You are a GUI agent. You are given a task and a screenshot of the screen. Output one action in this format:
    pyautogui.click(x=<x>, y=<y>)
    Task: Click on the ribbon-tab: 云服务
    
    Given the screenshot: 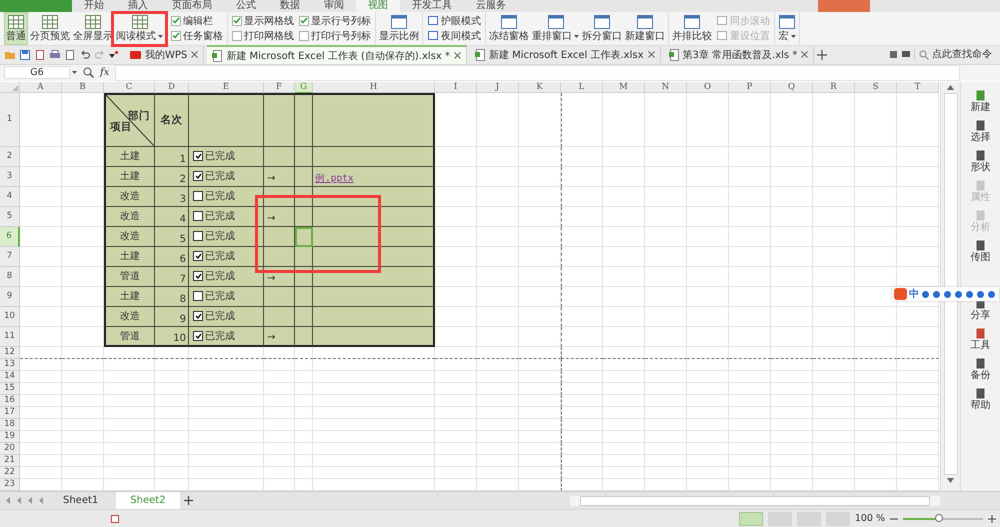 What is the action you would take?
    pyautogui.click(x=491, y=6)
    